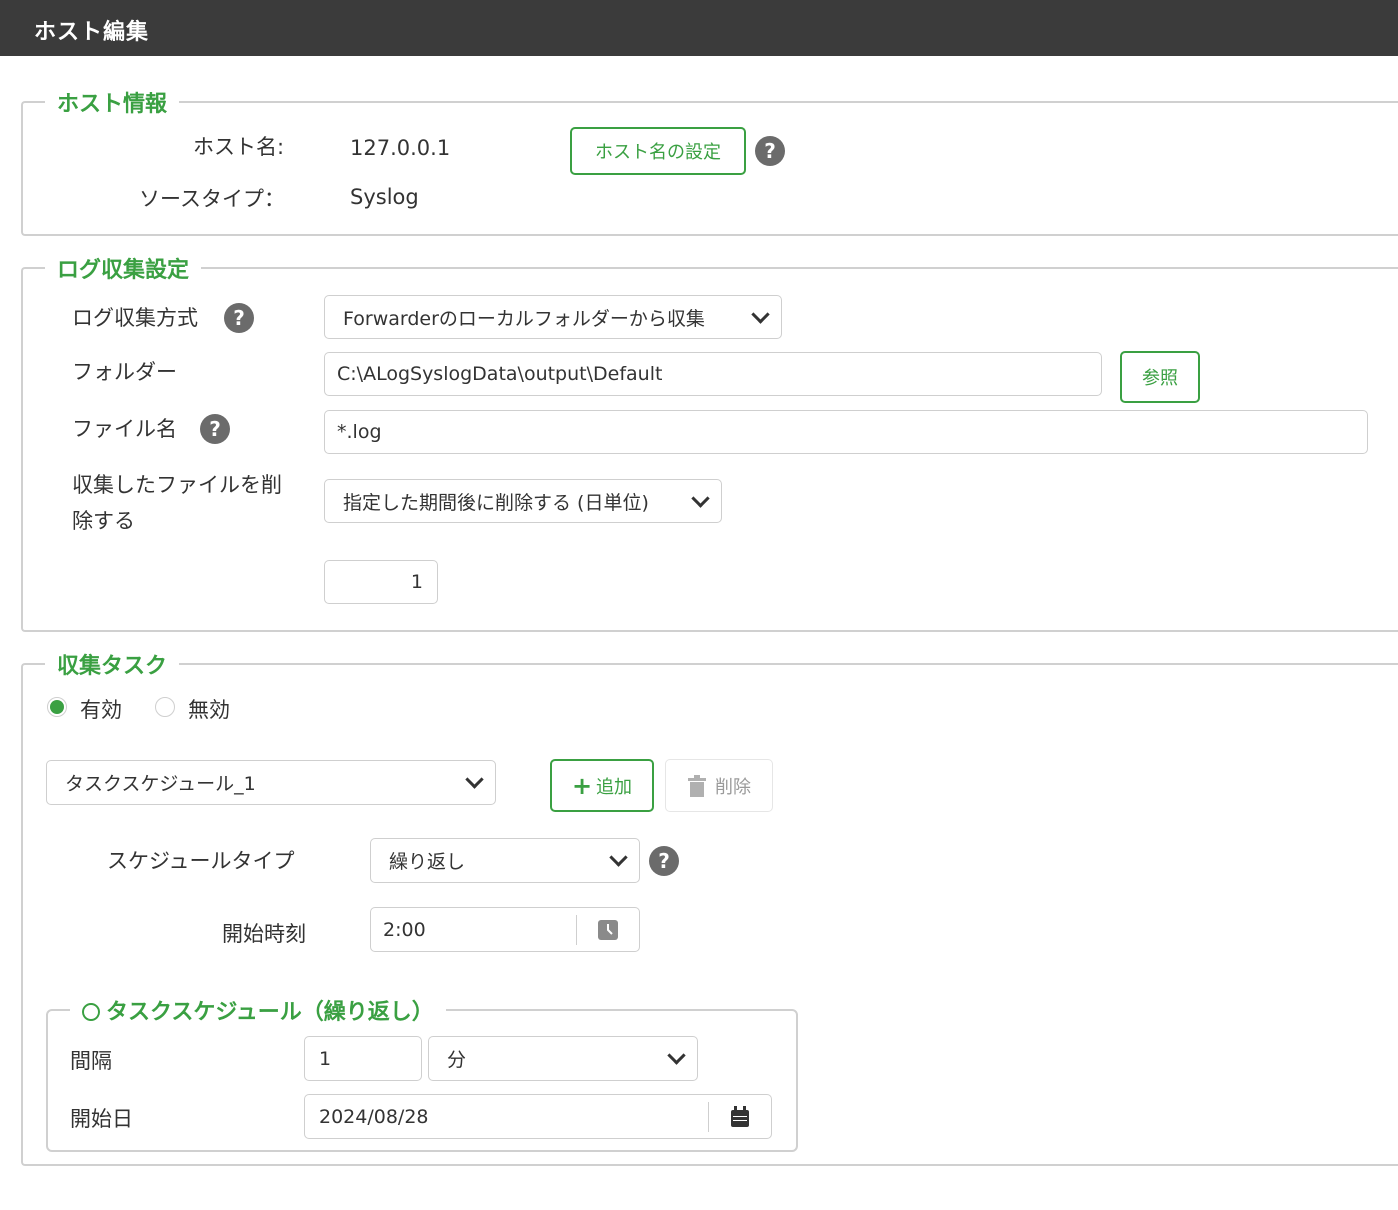 Image resolution: width=1398 pixels, height=1210 pixels. I want to click on delete-files-value: 指定した期間後に削除する (日単位), so click(496, 502).